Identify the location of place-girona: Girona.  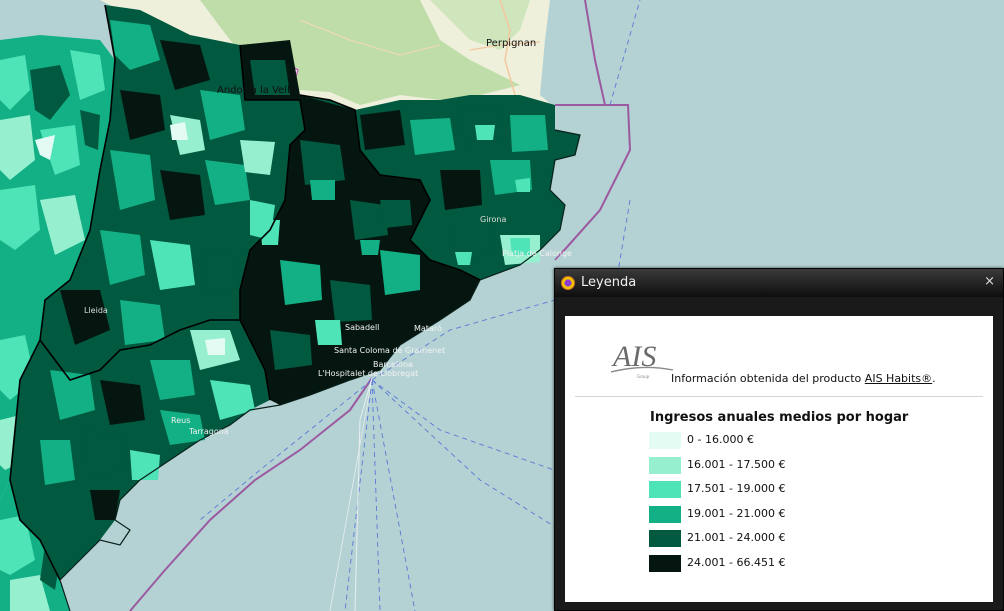
(493, 219).